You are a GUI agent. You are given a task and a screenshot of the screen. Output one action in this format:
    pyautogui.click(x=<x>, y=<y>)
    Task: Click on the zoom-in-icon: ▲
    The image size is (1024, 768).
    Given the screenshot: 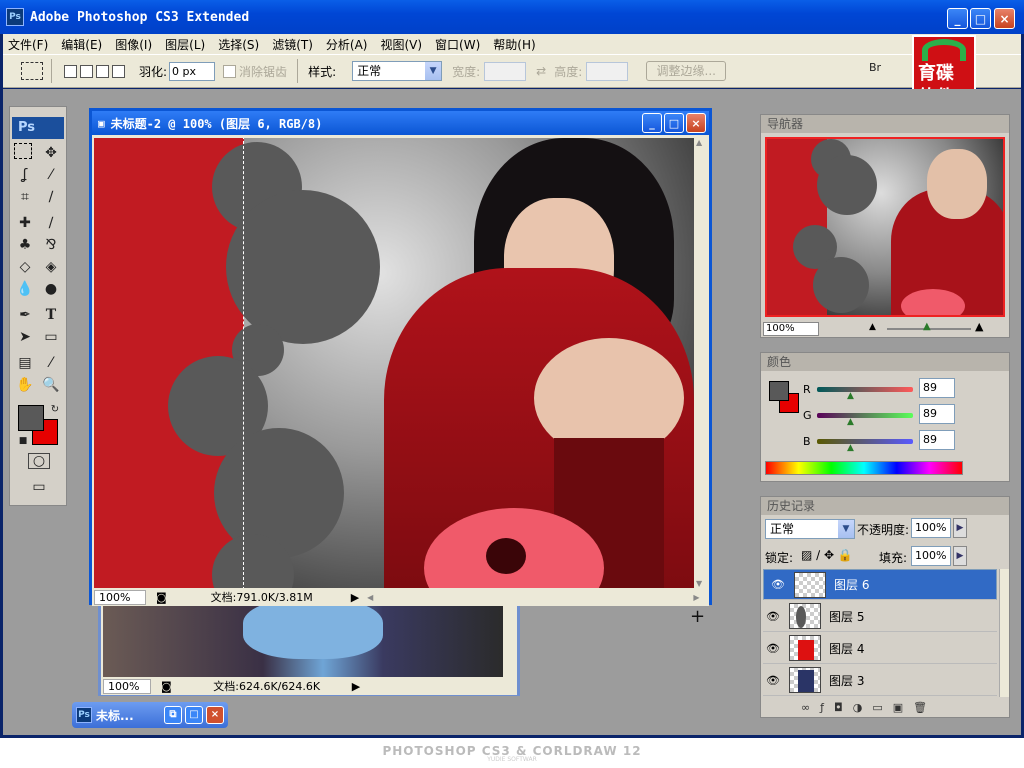 What is the action you would take?
    pyautogui.click(x=979, y=326)
    